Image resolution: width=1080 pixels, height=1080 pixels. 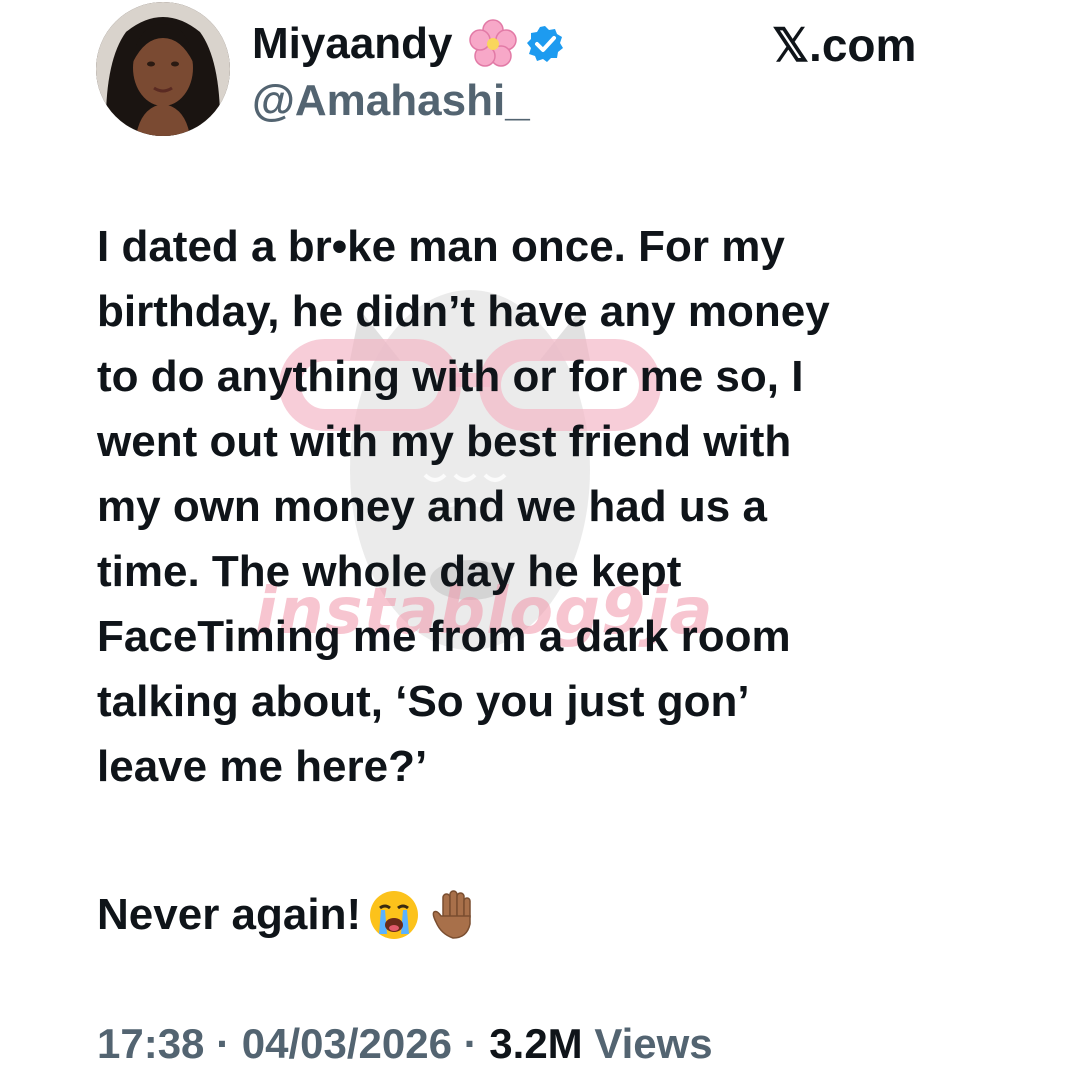 I want to click on tweet-line: birthday, he didn’t have any money, so click(x=463, y=311).